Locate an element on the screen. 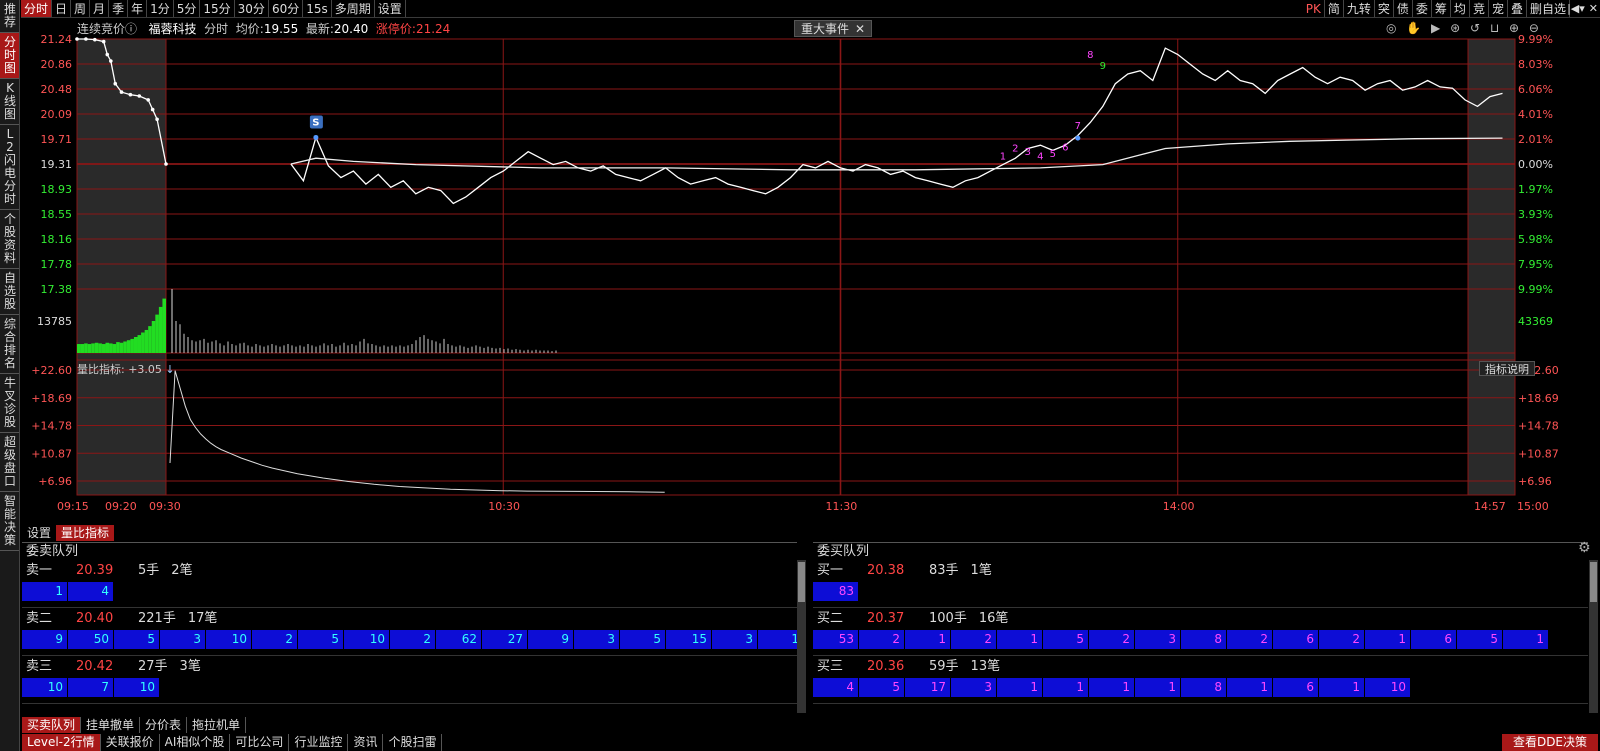 The width and height of the screenshot is (1600, 751). period-tab-9: 30分 is located at coordinates (252, 8).